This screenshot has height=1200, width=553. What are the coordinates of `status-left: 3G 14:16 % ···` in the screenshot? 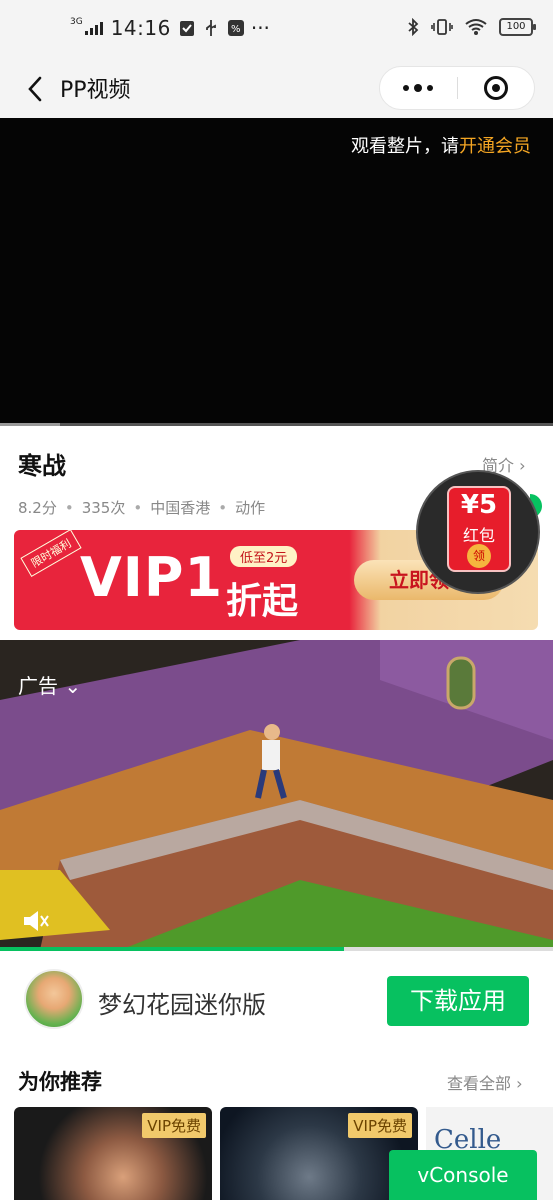 It's located at (170, 28).